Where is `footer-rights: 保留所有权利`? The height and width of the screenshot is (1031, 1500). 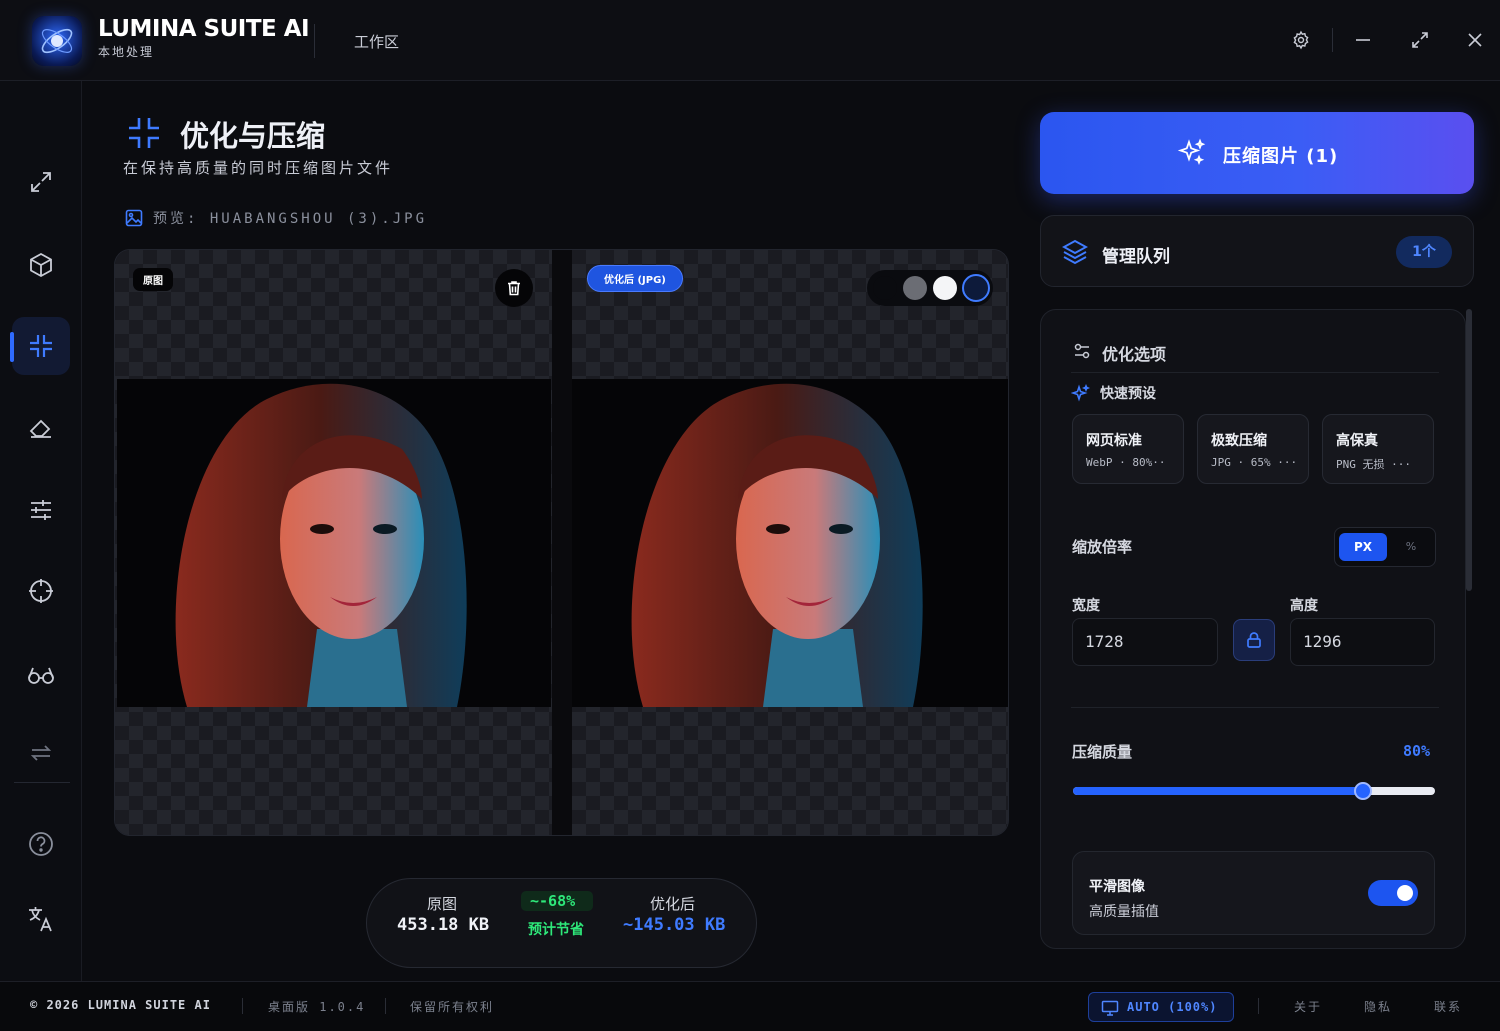 footer-rights: 保留所有权利 is located at coordinates (452, 1007).